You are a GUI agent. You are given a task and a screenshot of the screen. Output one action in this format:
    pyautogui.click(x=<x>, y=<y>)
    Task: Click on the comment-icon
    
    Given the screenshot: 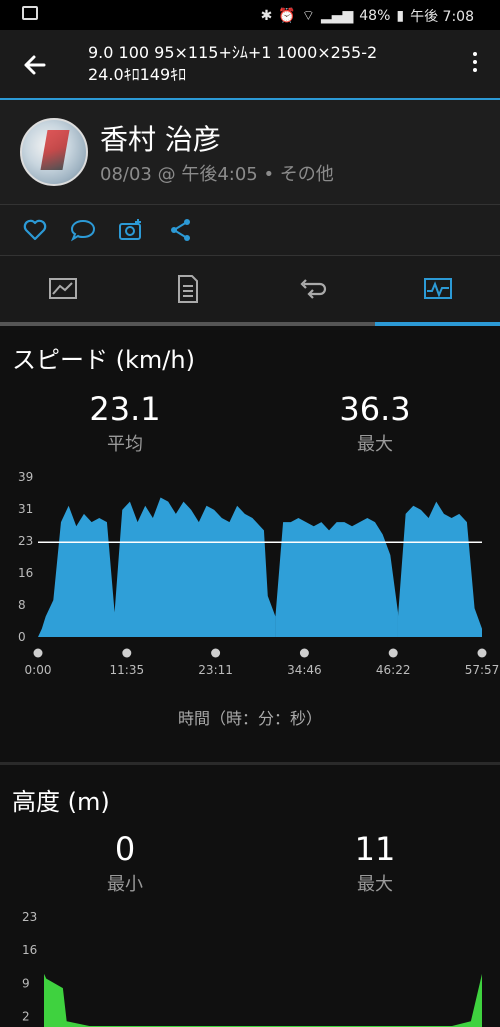 What is the action you would take?
    pyautogui.click(x=83, y=230)
    